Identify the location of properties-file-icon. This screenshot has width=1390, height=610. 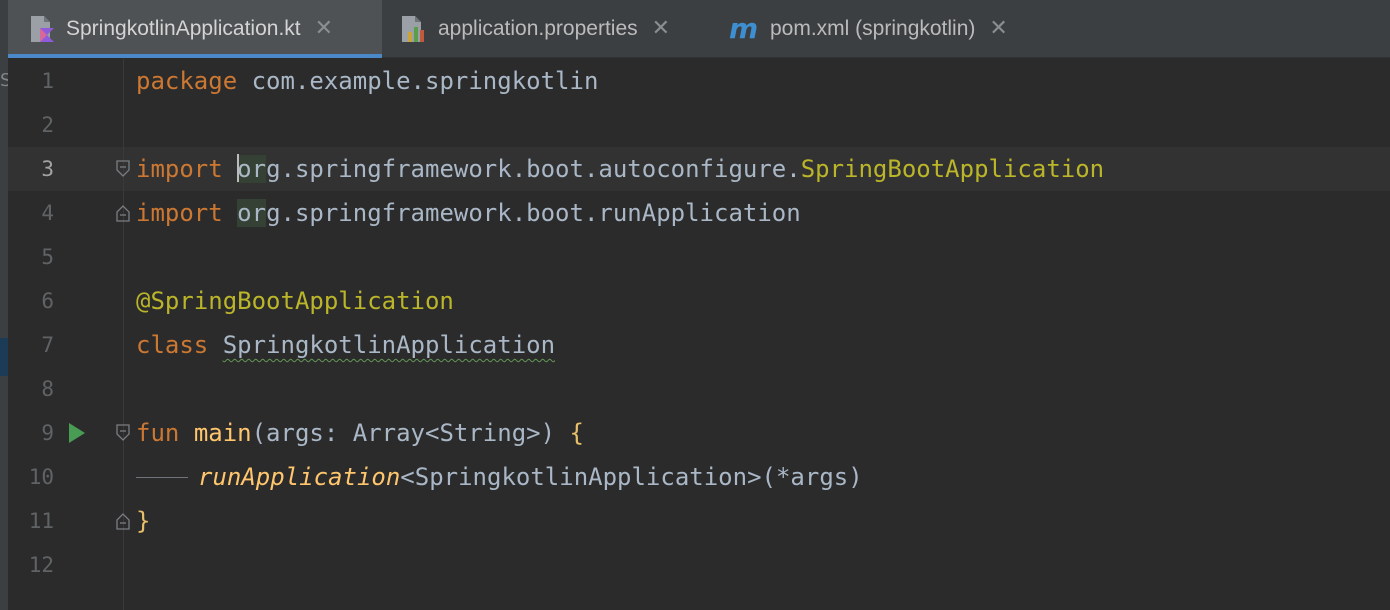
(414, 29).